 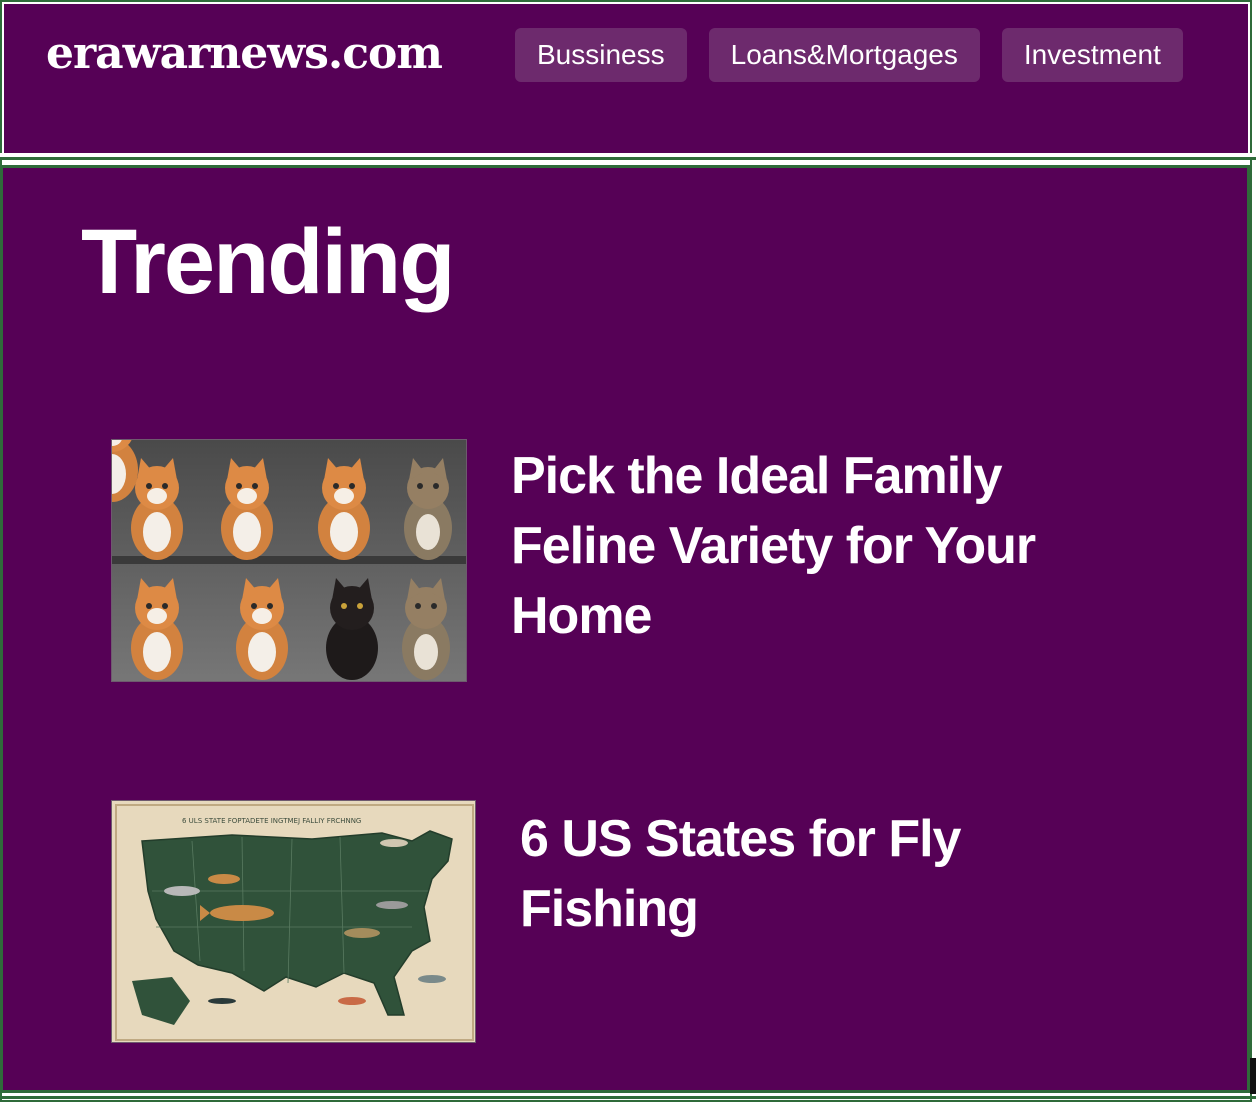 I want to click on page-bottom-border, so click(x=628, y=1097).